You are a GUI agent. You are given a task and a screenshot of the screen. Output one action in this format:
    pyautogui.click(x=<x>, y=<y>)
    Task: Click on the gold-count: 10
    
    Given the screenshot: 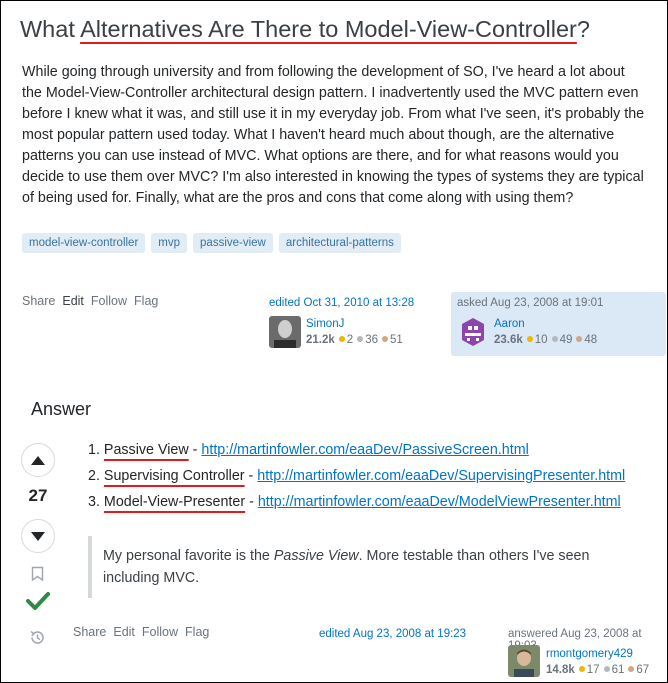 What is the action you would take?
    pyautogui.click(x=541, y=340)
    